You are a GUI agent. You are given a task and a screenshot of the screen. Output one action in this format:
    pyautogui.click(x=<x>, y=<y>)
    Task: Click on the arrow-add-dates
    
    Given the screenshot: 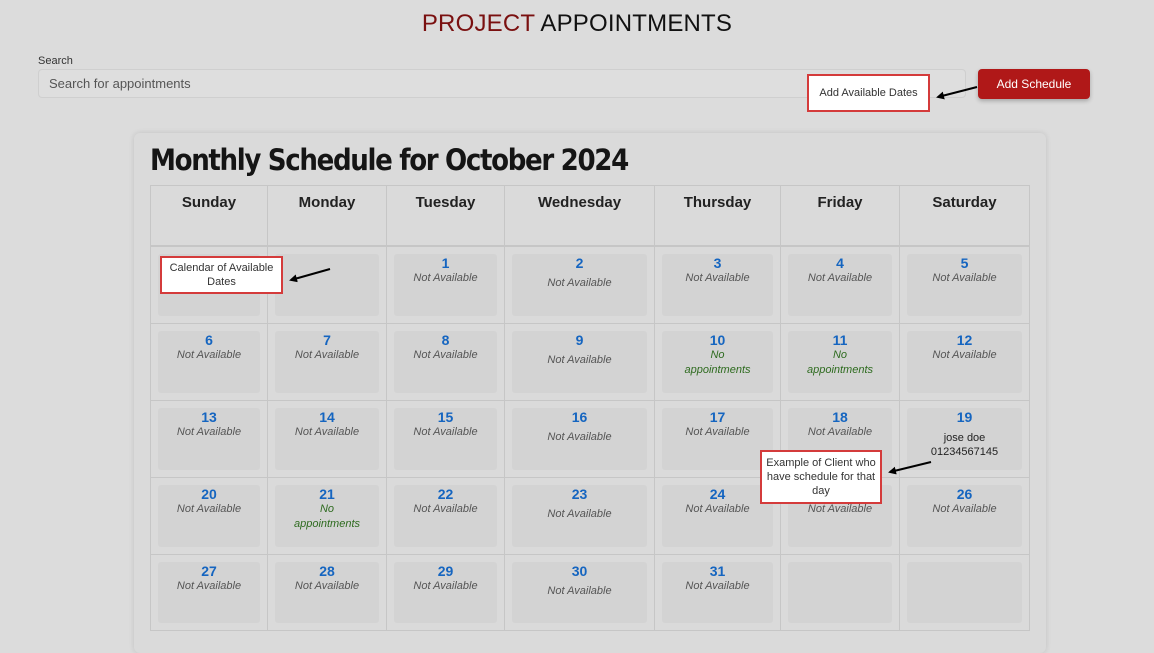 What is the action you would take?
    pyautogui.click(x=957, y=93)
    